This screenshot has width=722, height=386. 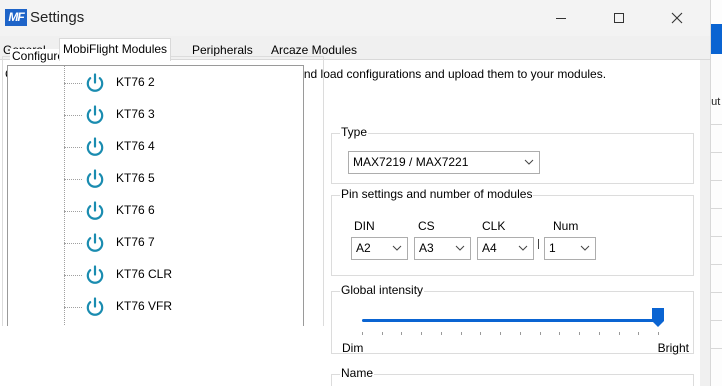 What do you see at coordinates (179, 211) in the screenshot?
I see `tree-item: KT76 6` at bounding box center [179, 211].